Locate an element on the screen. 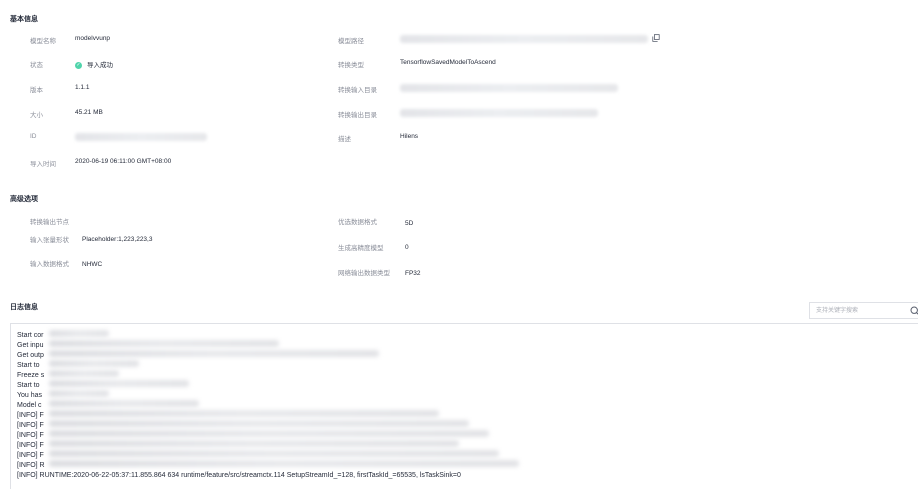 Image resolution: width=918 pixels, height=489 pixels. log-line: Freeze s is located at coordinates (31, 375).